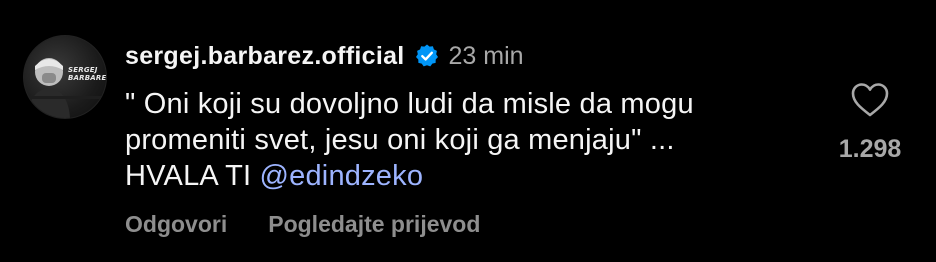 The image size is (936, 262). I want to click on verified-badge-icon, so click(426, 55).